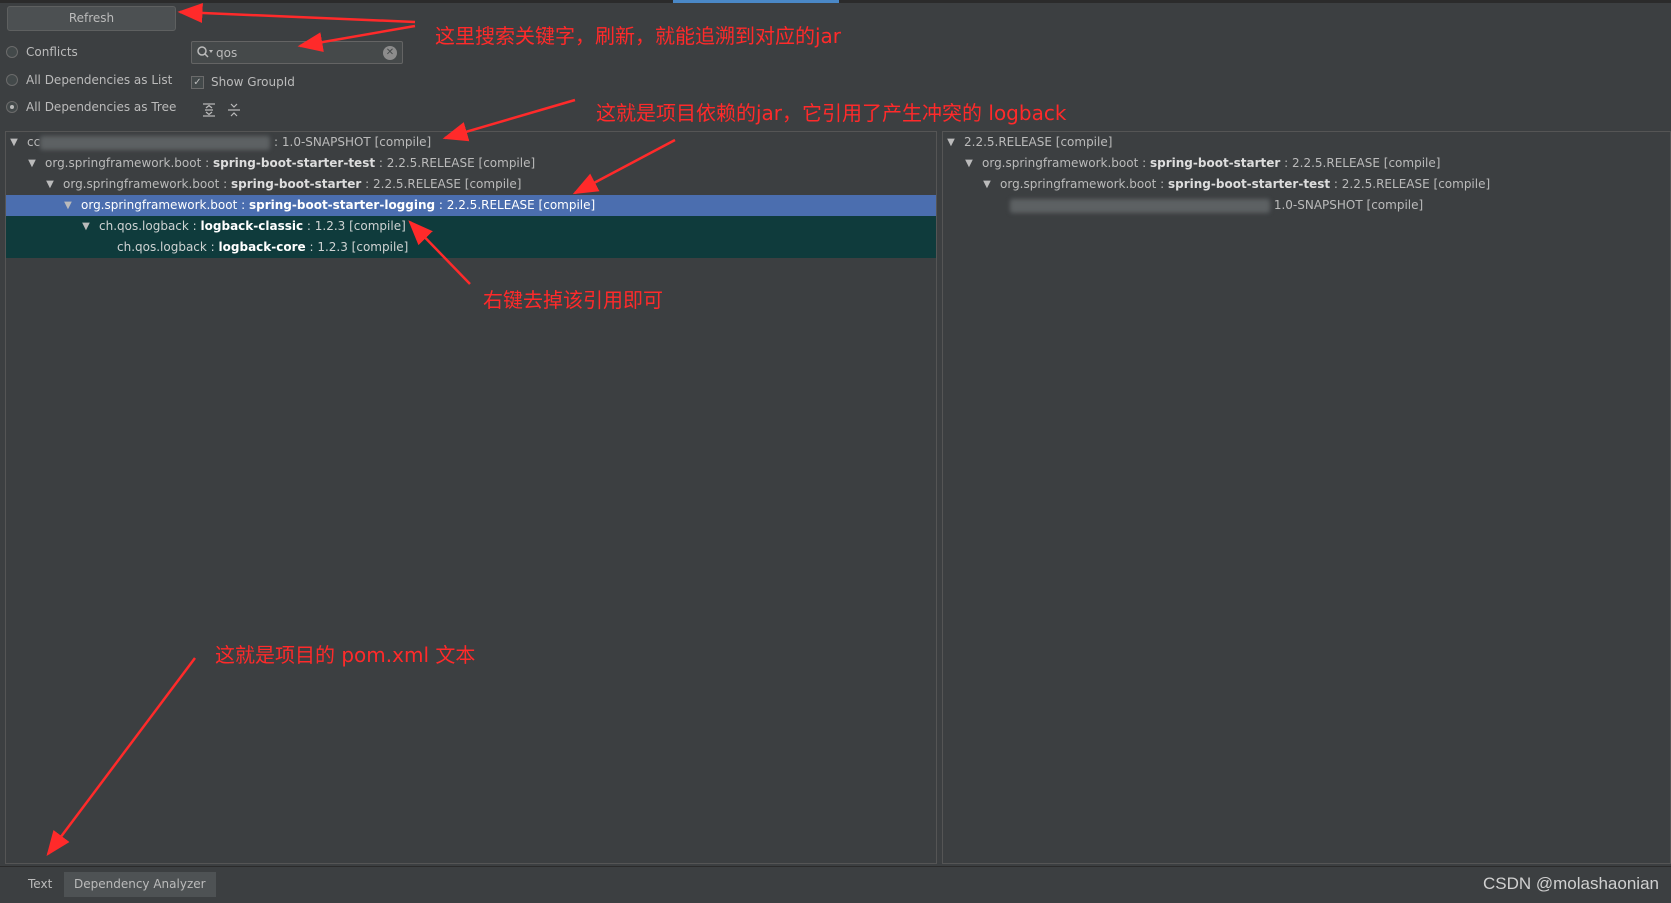 This screenshot has height=903, width=1671. What do you see at coordinates (573, 300) in the screenshot?
I see `annotation-exclude-hint: 右键去掉该引用即可` at bounding box center [573, 300].